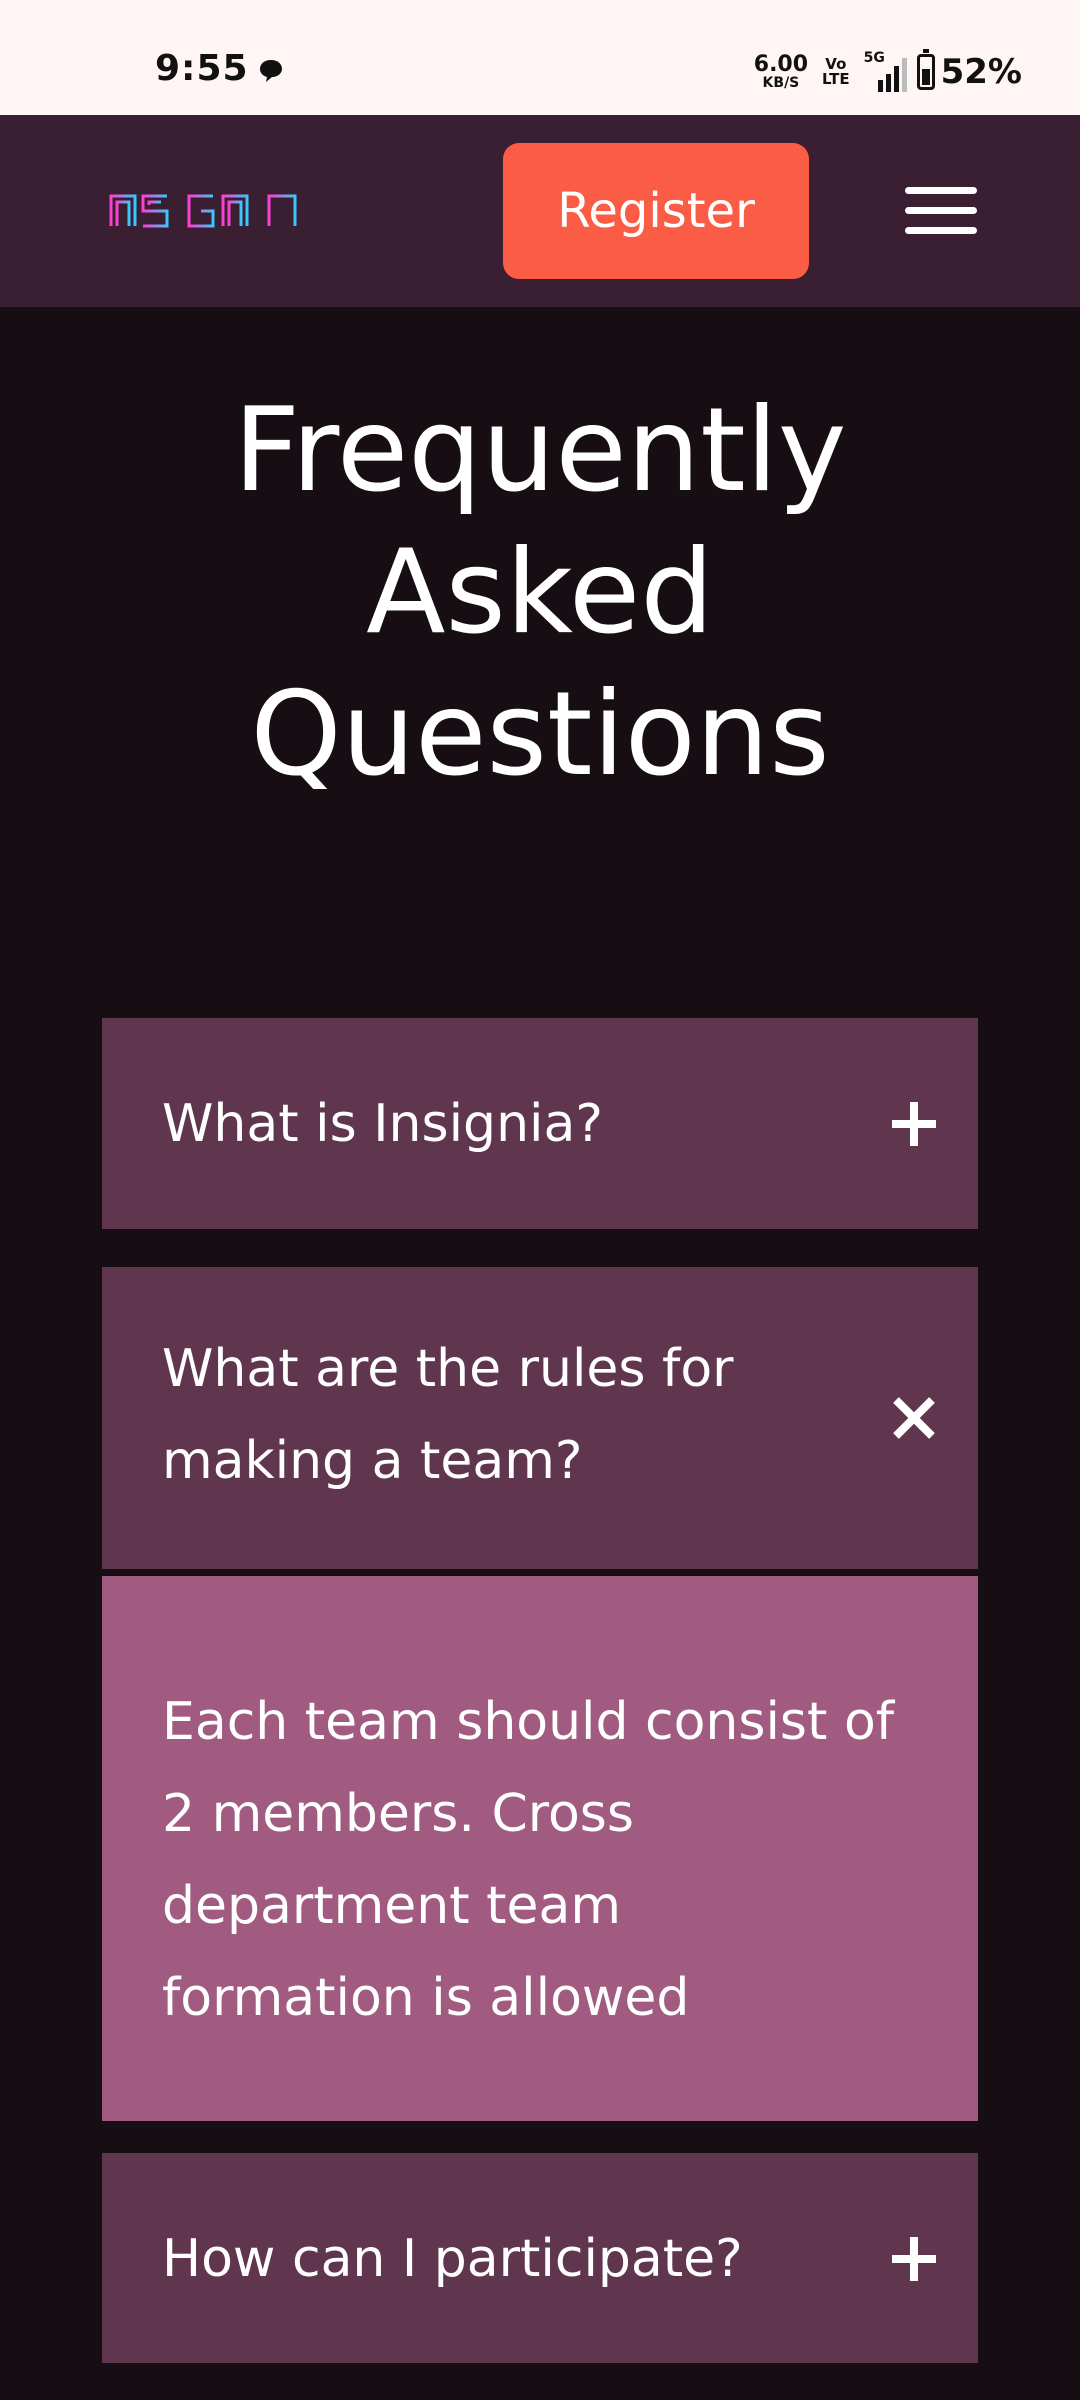 This screenshot has height=2400, width=1080. Describe the element at coordinates (540, 57) in the screenshot. I see `status-bar: 9:55 6.00 KB/S Vo LTE 5G 52%` at that location.